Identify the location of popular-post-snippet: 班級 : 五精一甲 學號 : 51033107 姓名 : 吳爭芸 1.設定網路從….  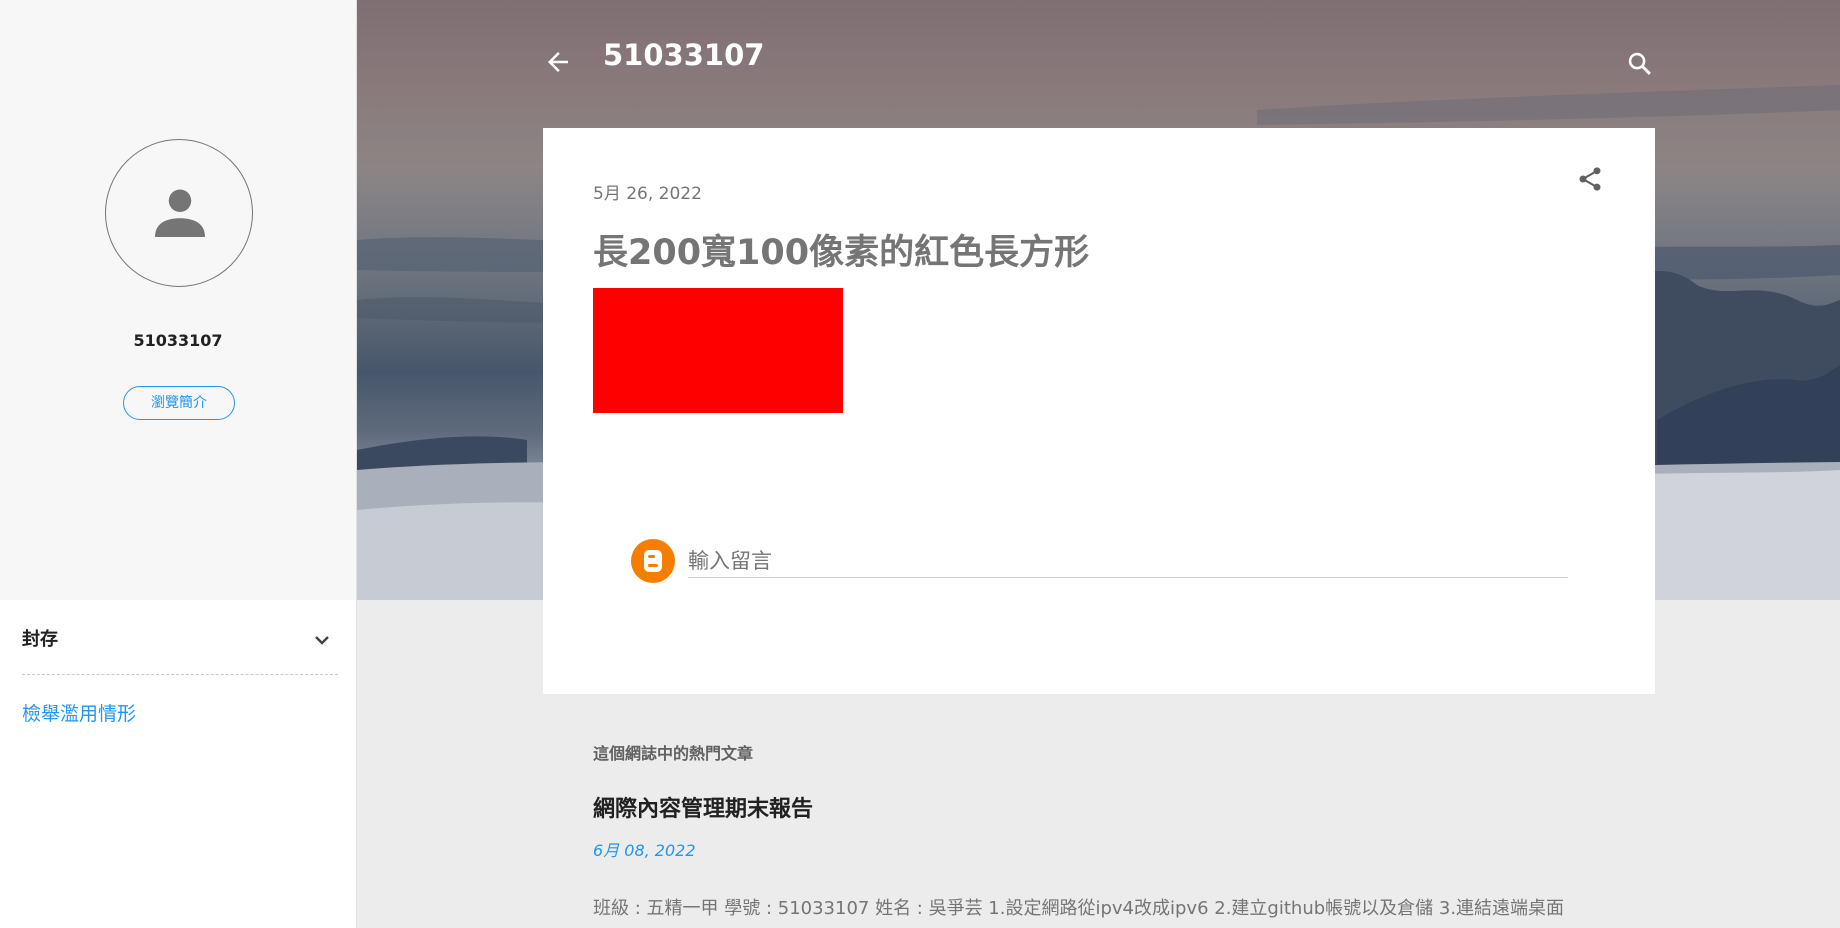
(1079, 908).